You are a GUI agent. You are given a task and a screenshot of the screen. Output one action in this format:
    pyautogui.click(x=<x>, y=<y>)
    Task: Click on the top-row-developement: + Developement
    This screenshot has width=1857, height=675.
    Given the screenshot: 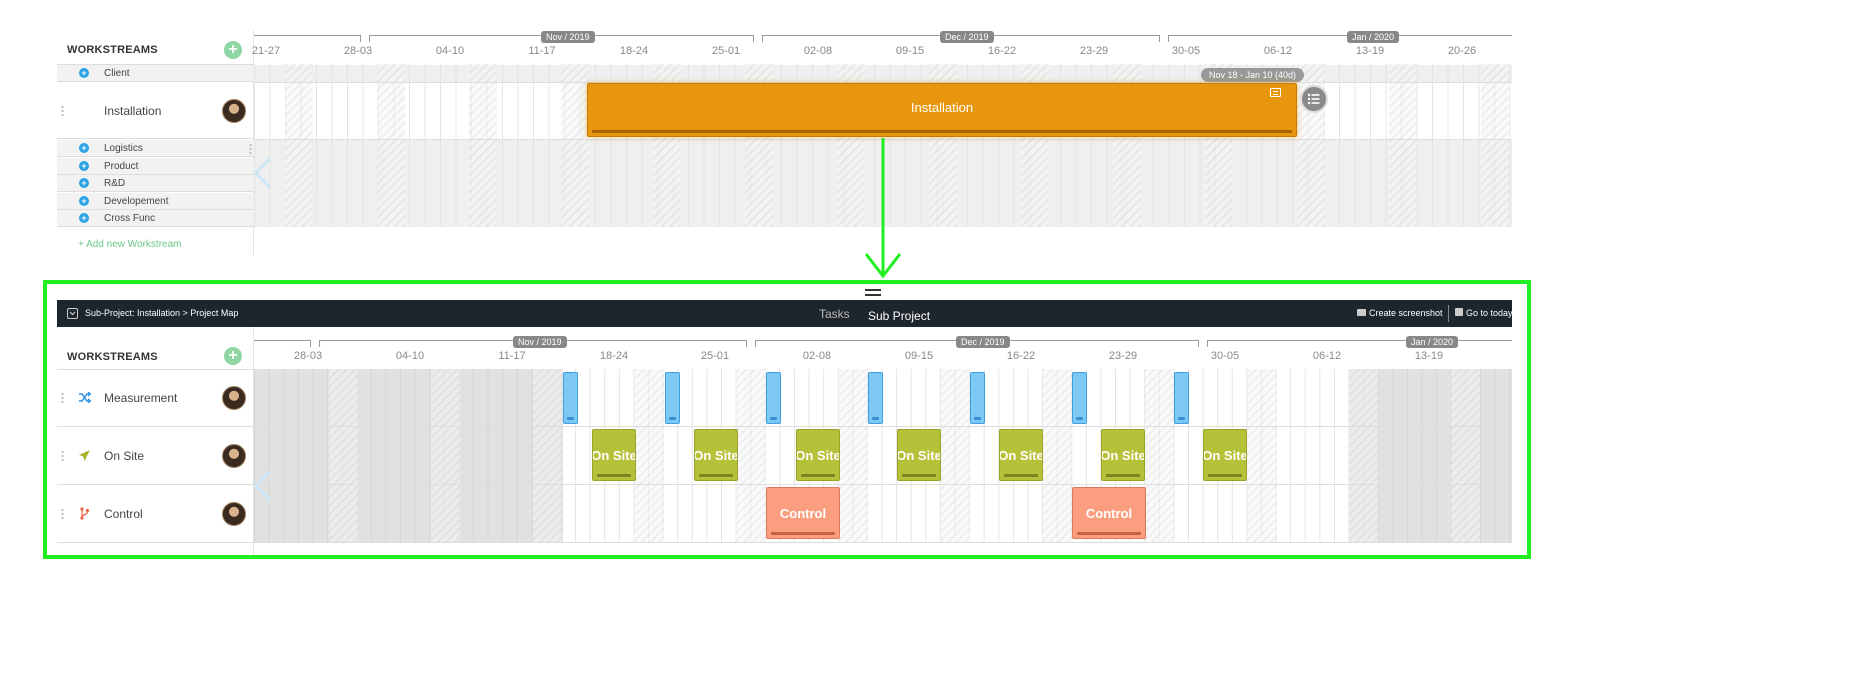 What is the action you would take?
    pyautogui.click(x=155, y=201)
    